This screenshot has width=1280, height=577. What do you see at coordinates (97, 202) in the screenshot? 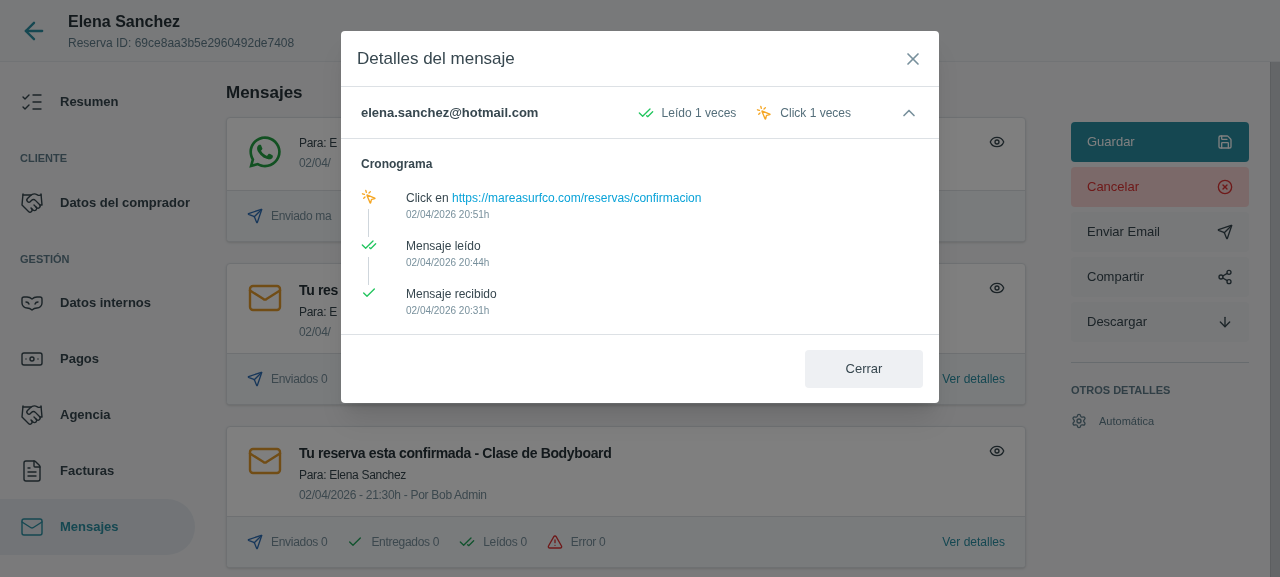
I see `sidebar-item: Datos del comprador` at bounding box center [97, 202].